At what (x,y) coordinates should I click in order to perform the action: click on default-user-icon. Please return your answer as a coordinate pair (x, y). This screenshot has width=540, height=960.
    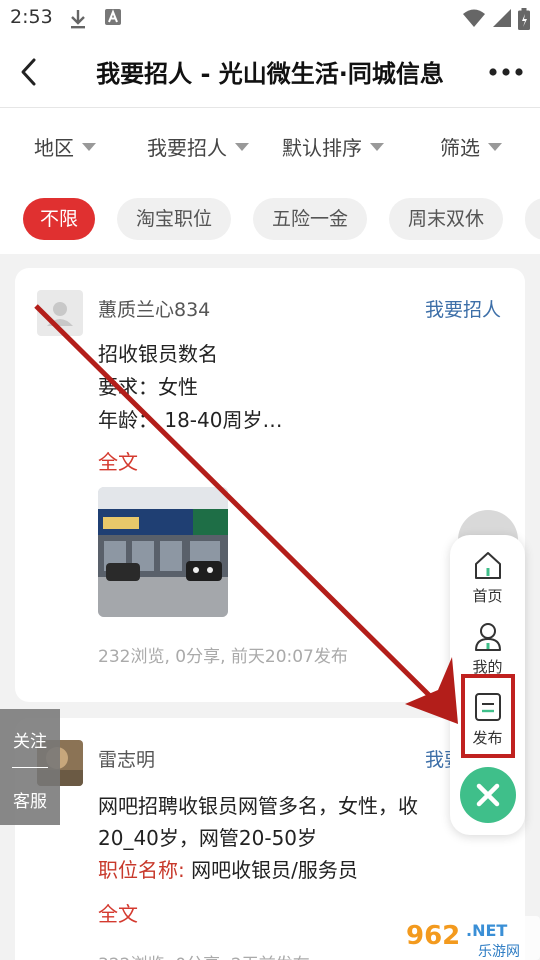
    Looking at the image, I should click on (60, 314).